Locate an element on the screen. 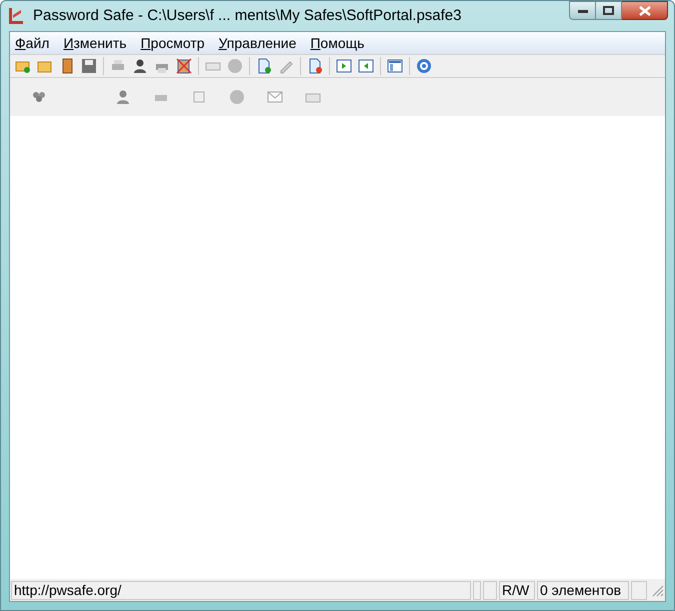  app-logo-icon is located at coordinates (16, 16).